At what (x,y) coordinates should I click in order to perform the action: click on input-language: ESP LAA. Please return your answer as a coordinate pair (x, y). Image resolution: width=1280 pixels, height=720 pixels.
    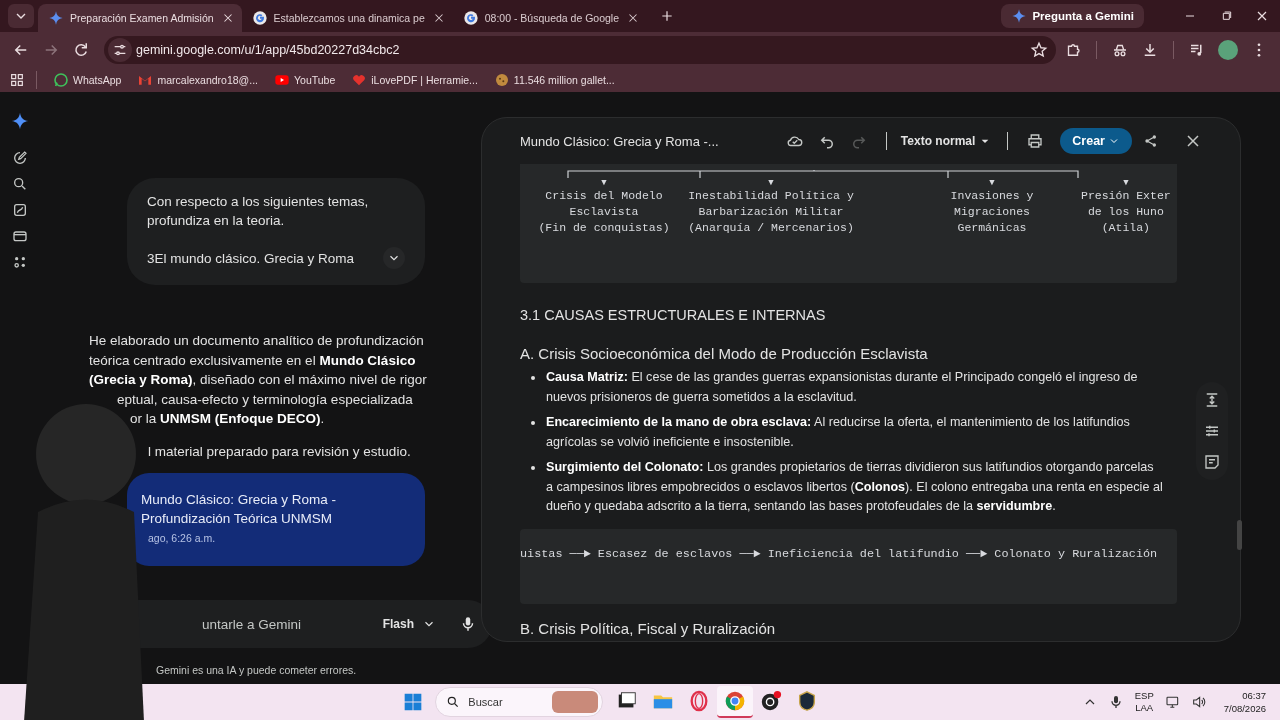
    Looking at the image, I should click on (1144, 702).